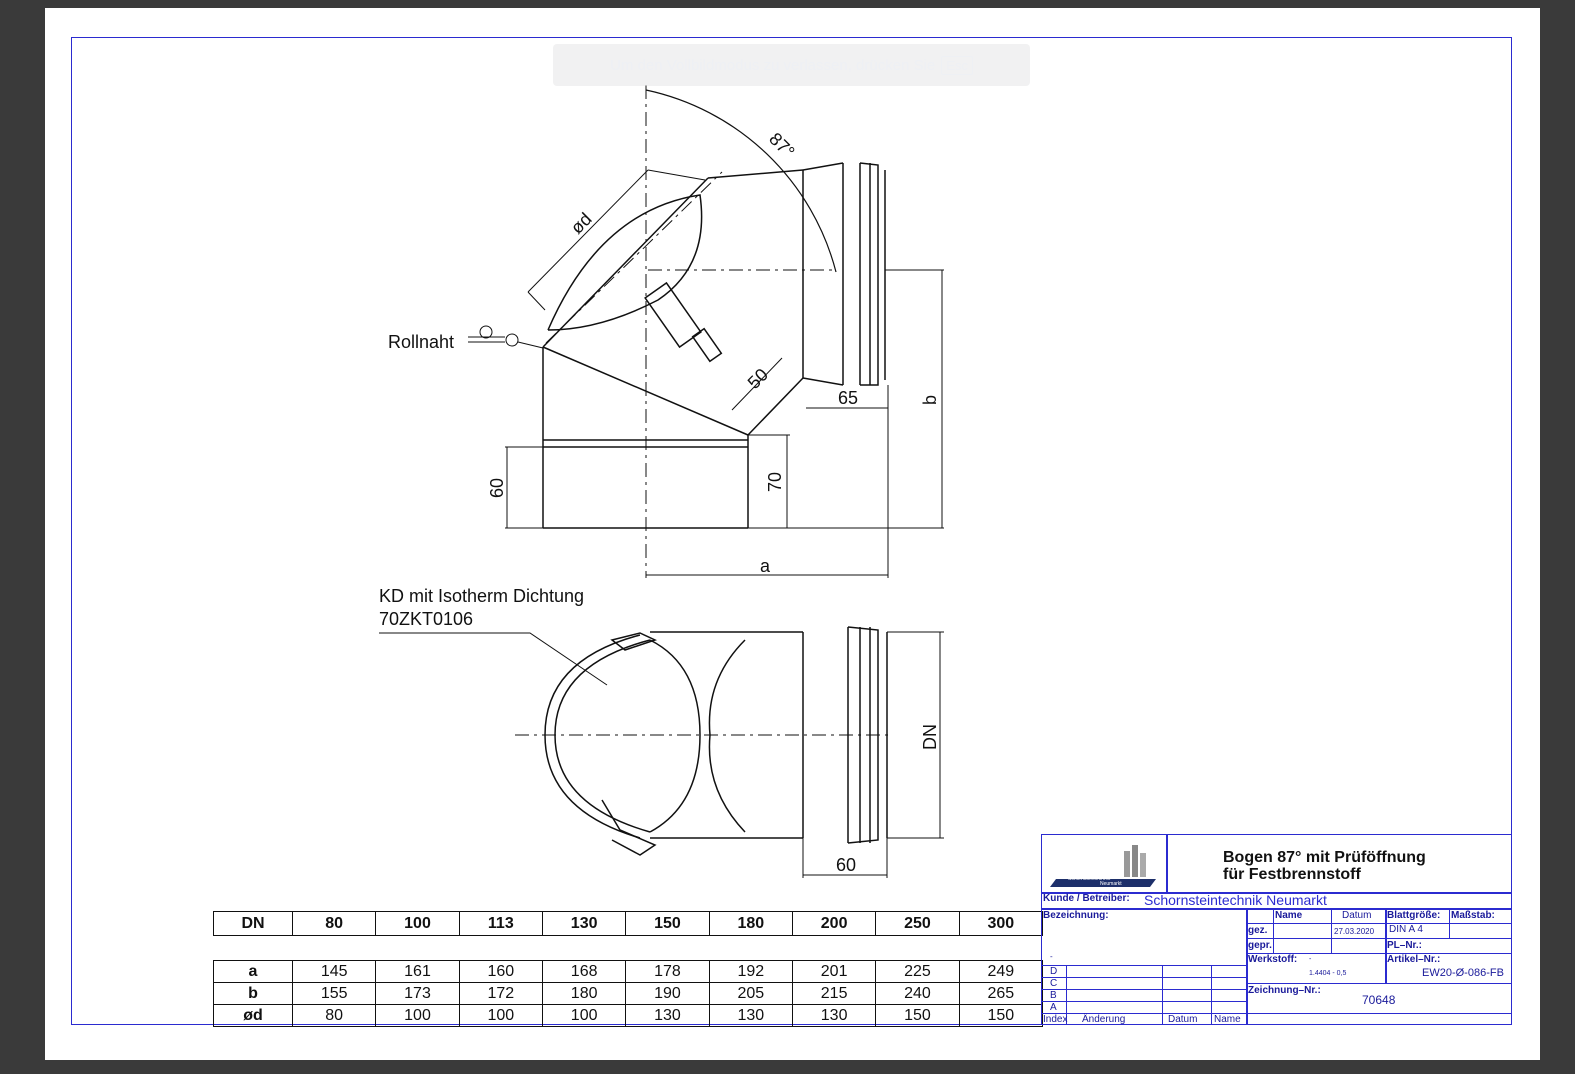  What do you see at coordinates (1292, 874) in the screenshot?
I see `drawing-title-line2: für Festbrennstoff` at bounding box center [1292, 874].